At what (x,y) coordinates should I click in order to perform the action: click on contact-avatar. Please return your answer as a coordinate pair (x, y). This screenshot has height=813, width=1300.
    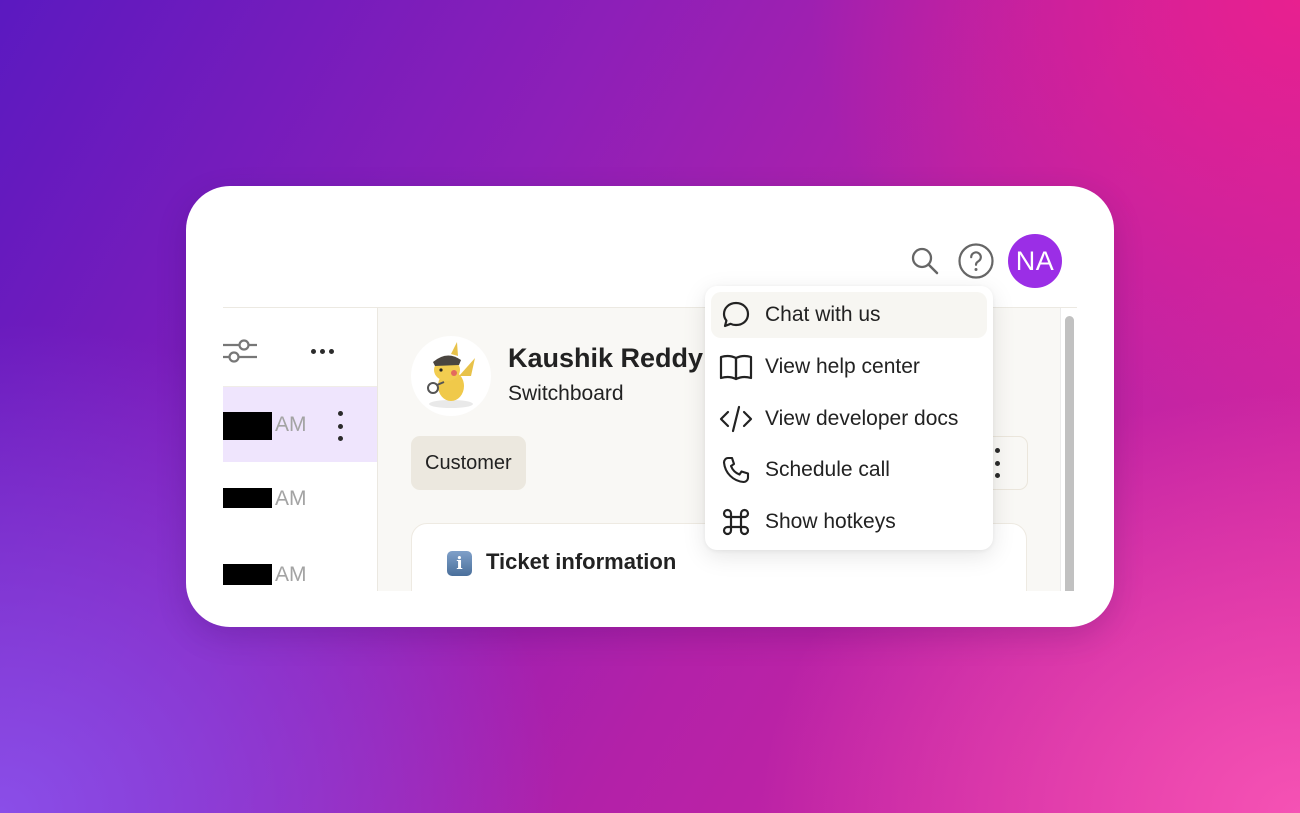
    Looking at the image, I should click on (451, 376).